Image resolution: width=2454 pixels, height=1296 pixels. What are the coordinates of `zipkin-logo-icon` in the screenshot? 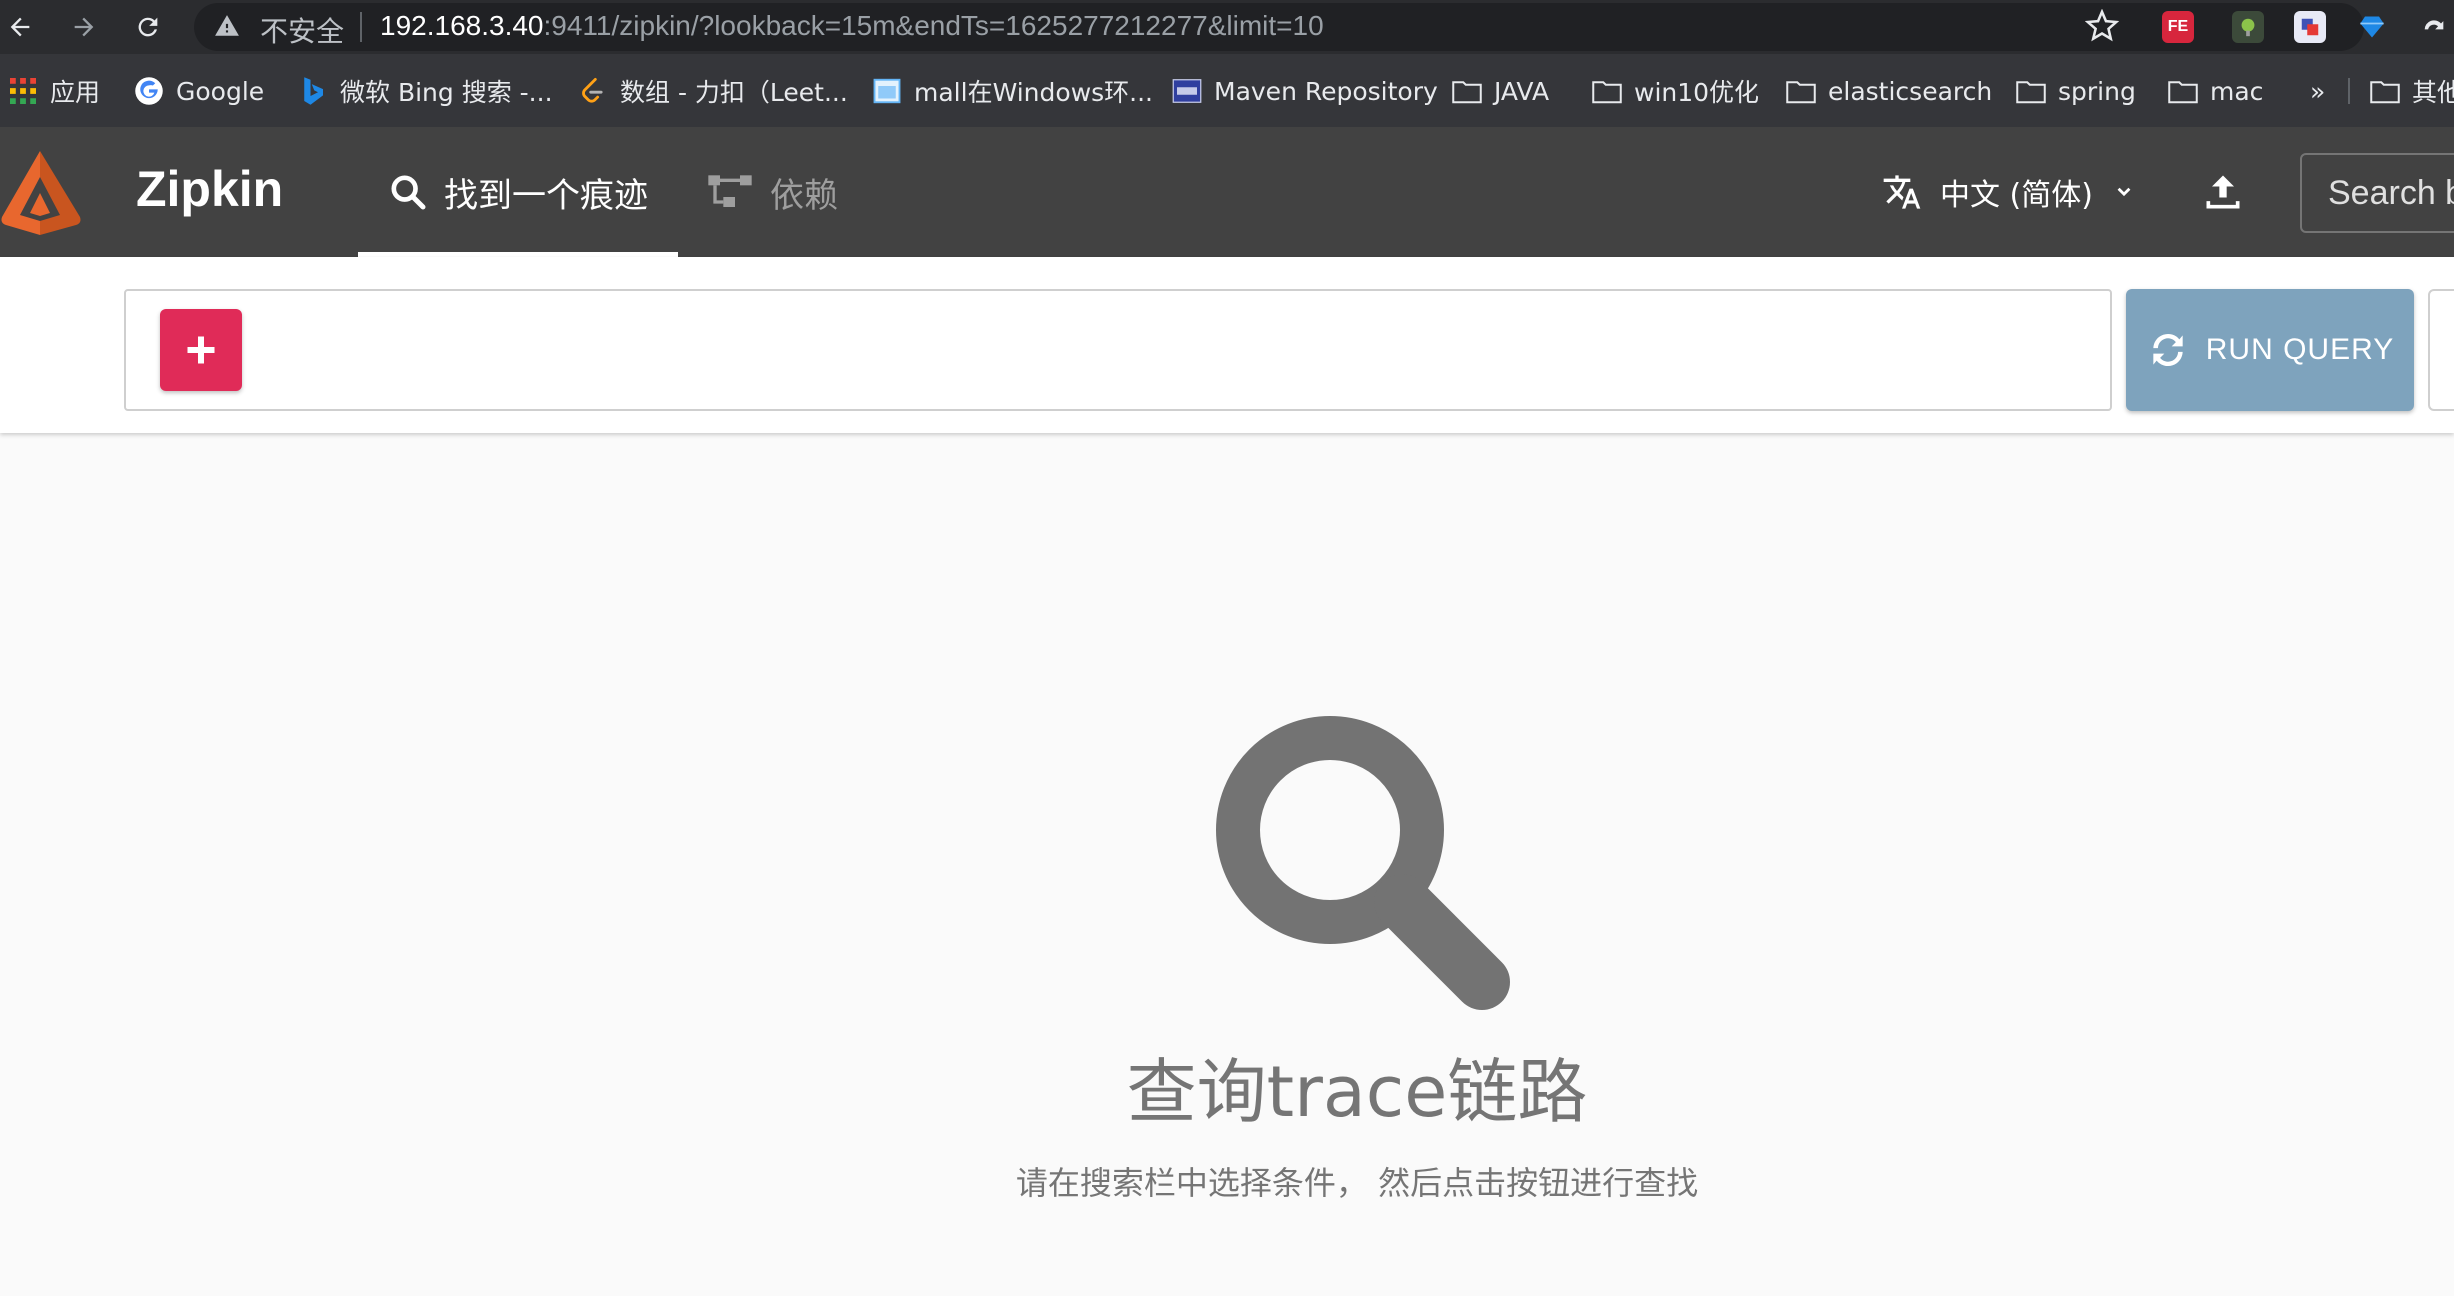 It's located at (45, 192).